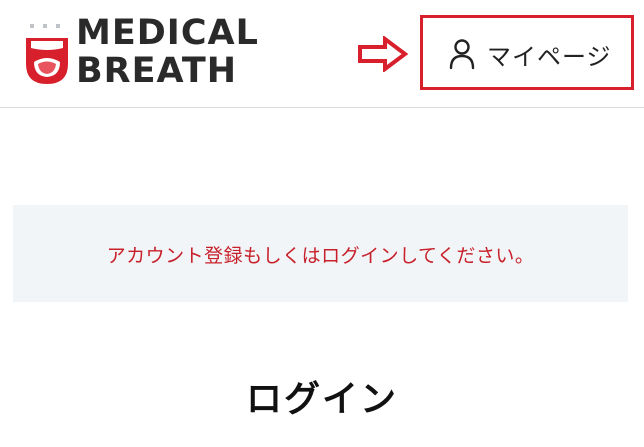 The height and width of the screenshot is (447, 644). I want to click on right-arrow-icon, so click(383, 54).